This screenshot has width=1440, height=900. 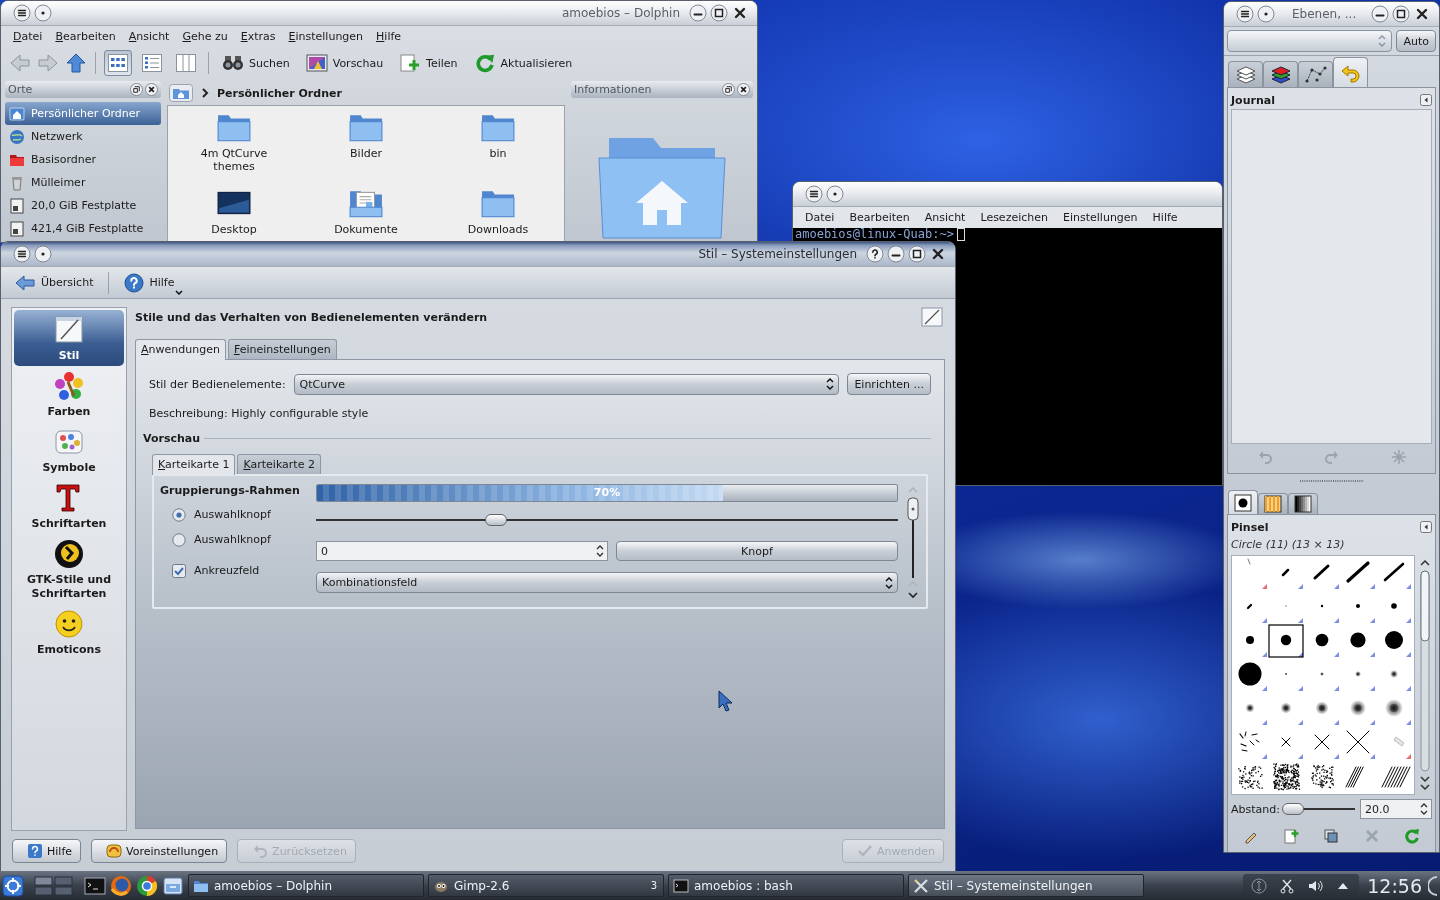 What do you see at coordinates (194, 464) in the screenshot?
I see `tab: Karteikarte 1` at bounding box center [194, 464].